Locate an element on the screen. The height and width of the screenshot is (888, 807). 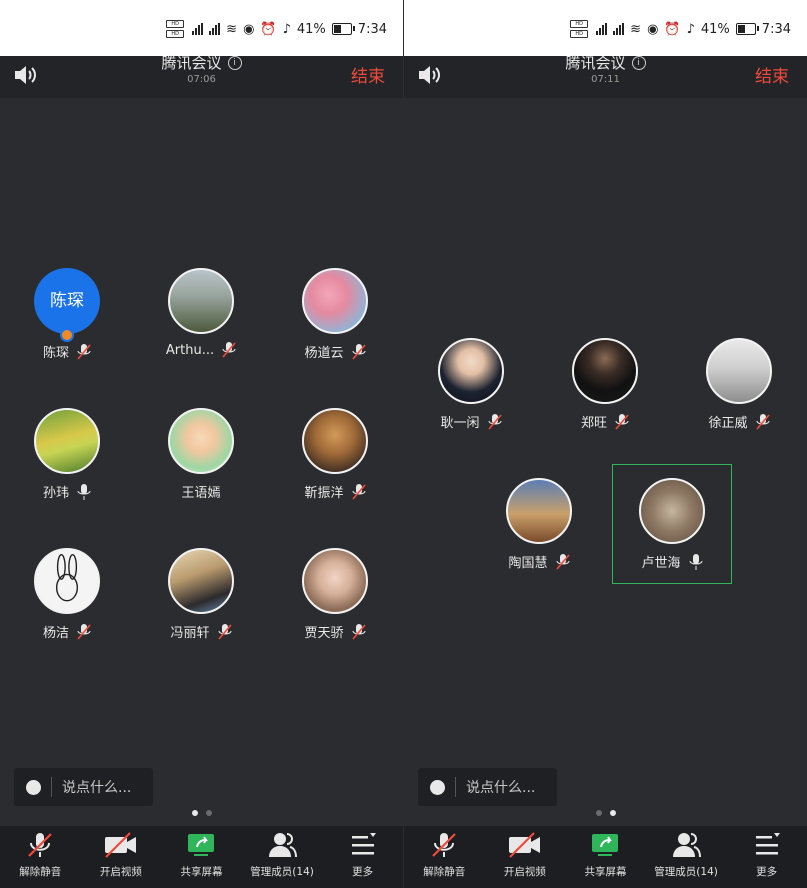
participant-tile: 孙玮 is located at coordinates (67, 463).